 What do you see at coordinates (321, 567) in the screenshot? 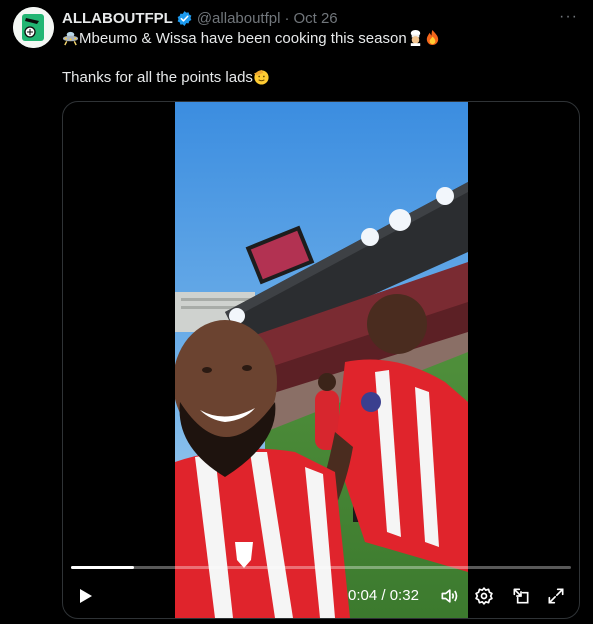
I see `video-progress-bar` at bounding box center [321, 567].